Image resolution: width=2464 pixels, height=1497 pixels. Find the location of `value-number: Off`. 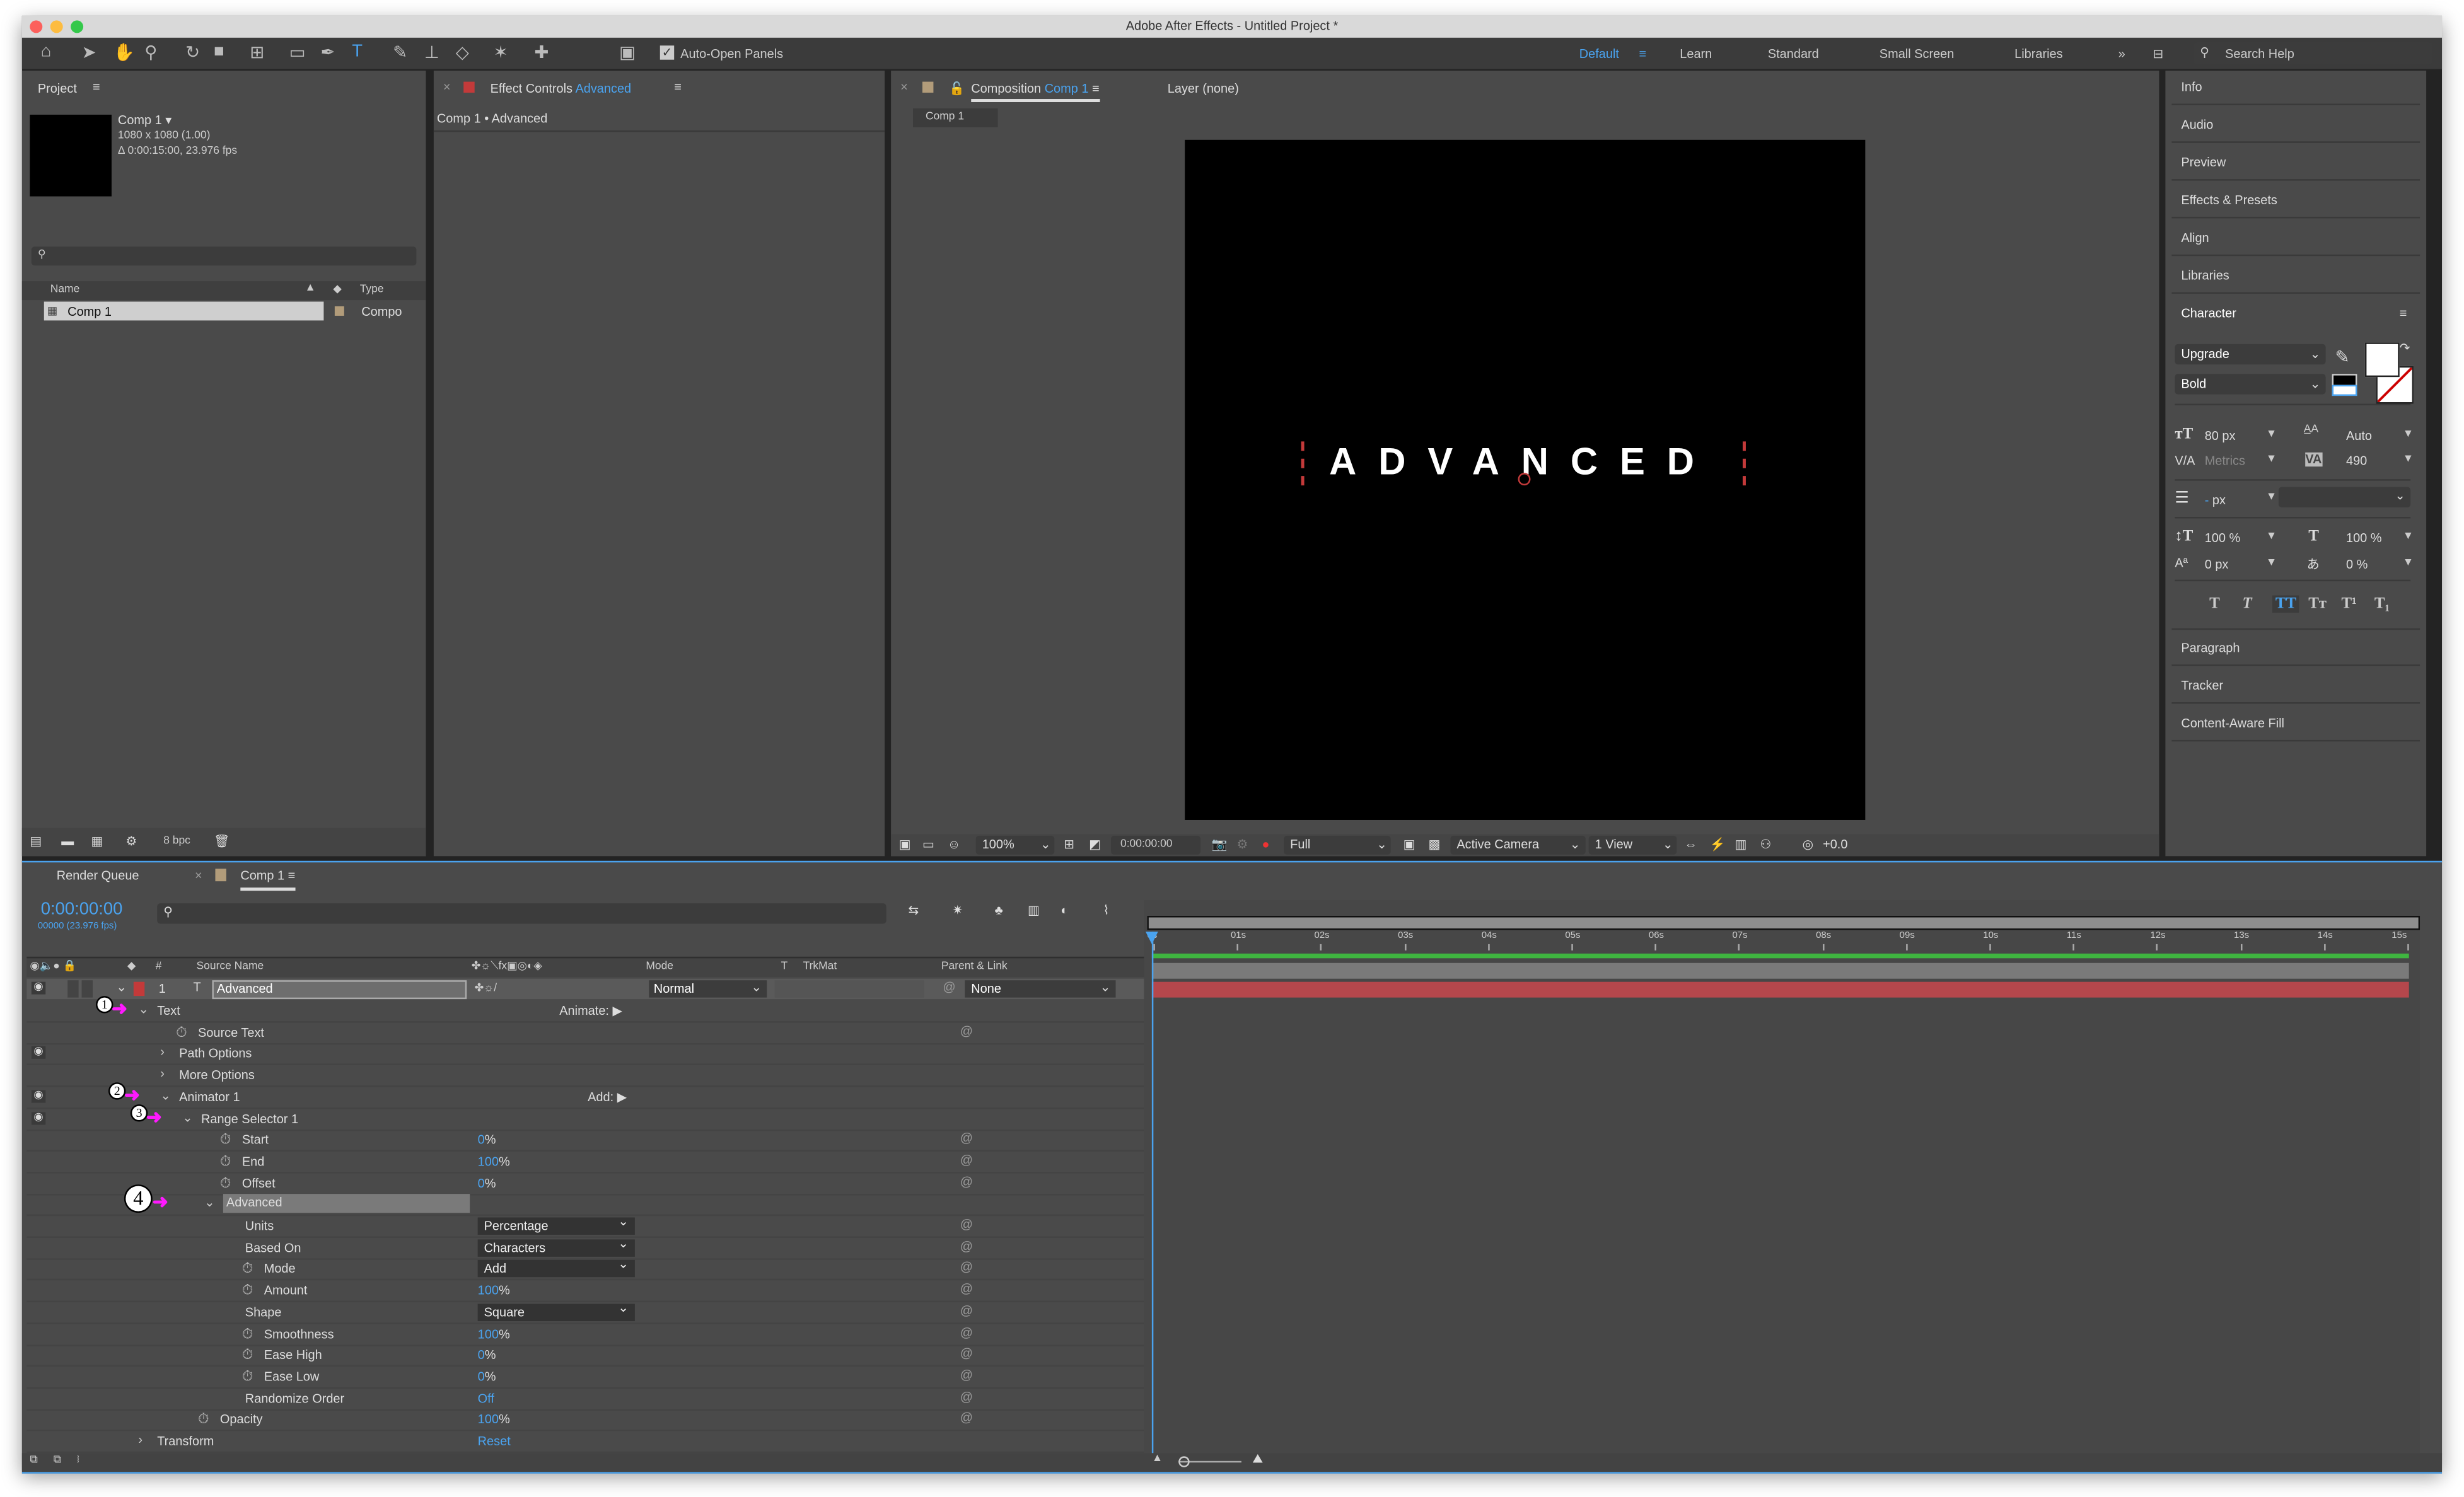

value-number: Off is located at coordinates (486, 1398).